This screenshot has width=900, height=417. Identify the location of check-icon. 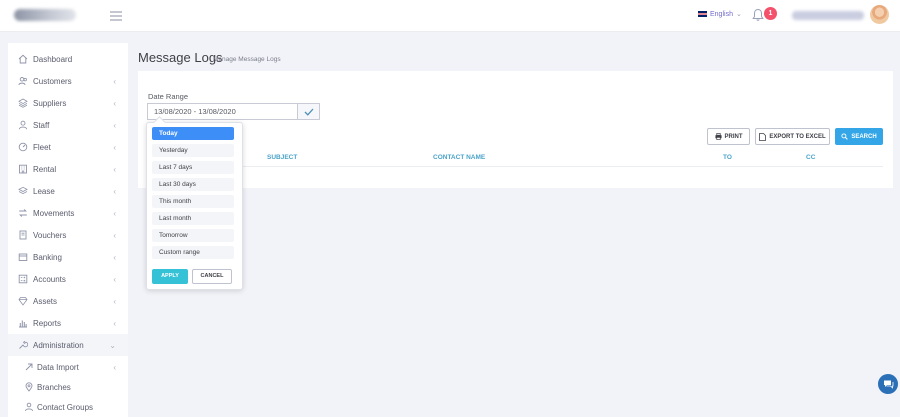
(308, 112).